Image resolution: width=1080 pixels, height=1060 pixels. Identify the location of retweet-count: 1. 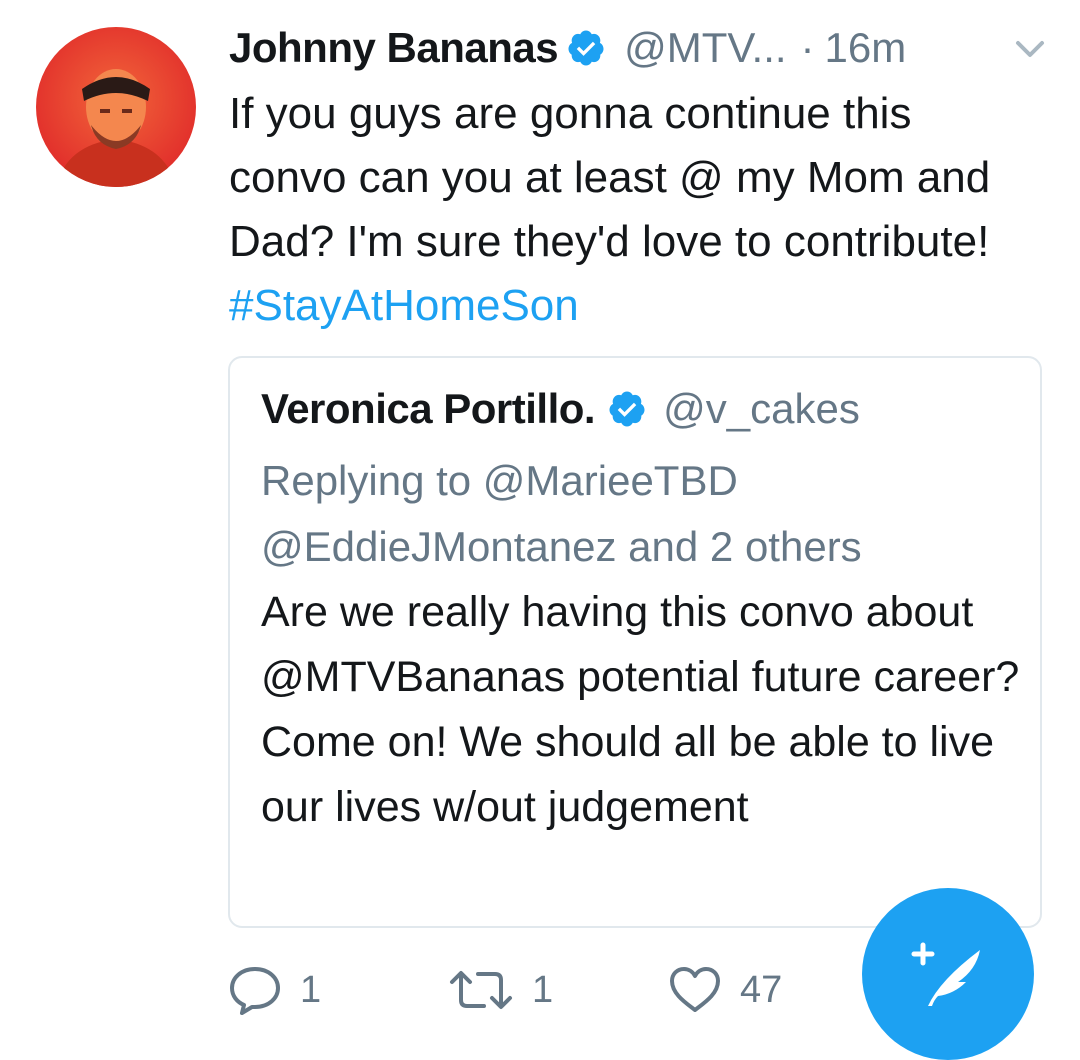
(543, 989).